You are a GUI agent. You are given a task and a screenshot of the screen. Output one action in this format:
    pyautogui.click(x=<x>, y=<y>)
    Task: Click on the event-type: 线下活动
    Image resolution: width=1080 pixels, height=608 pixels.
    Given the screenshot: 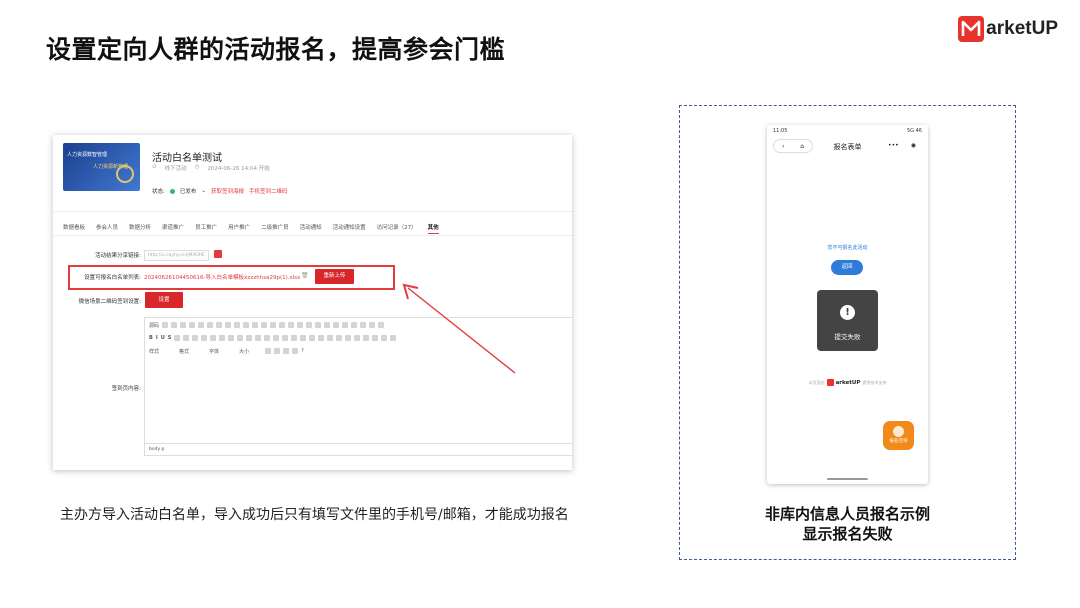 What is the action you would take?
    pyautogui.click(x=175, y=169)
    